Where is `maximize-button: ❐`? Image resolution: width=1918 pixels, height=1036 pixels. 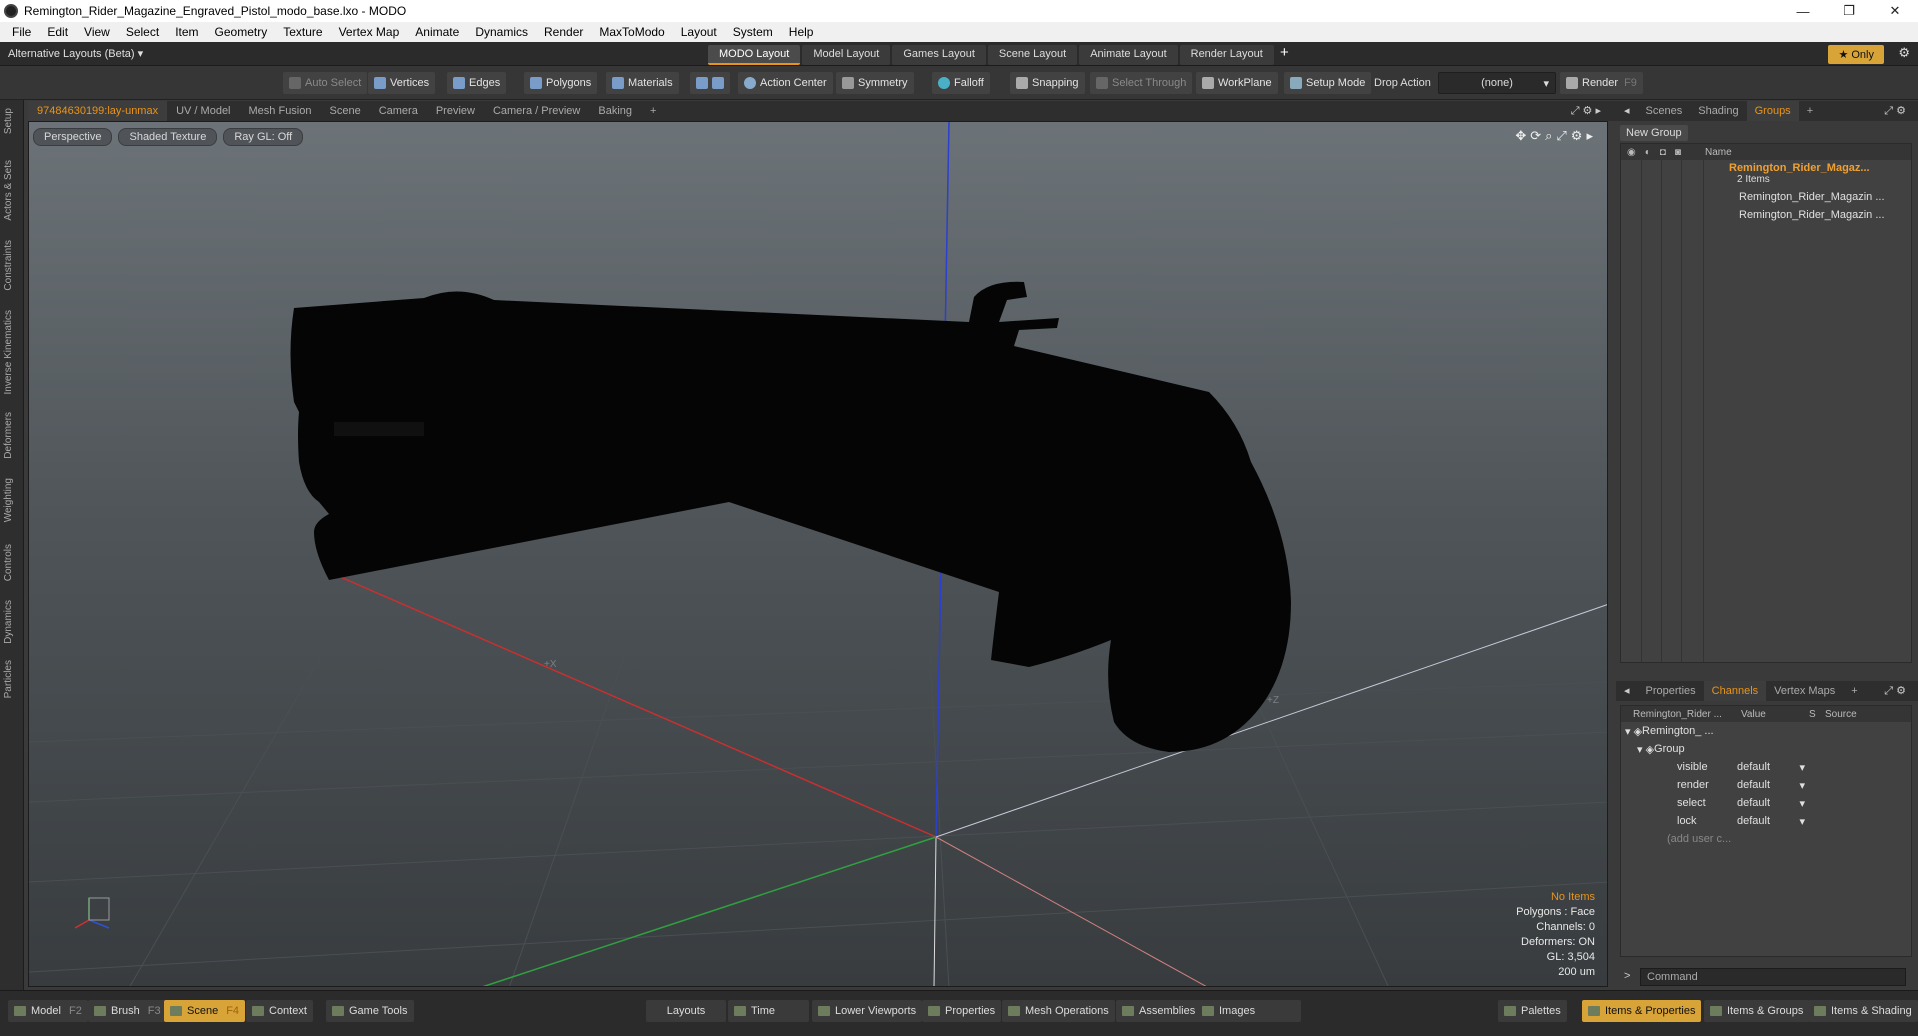 maximize-button: ❐ is located at coordinates (1849, 11).